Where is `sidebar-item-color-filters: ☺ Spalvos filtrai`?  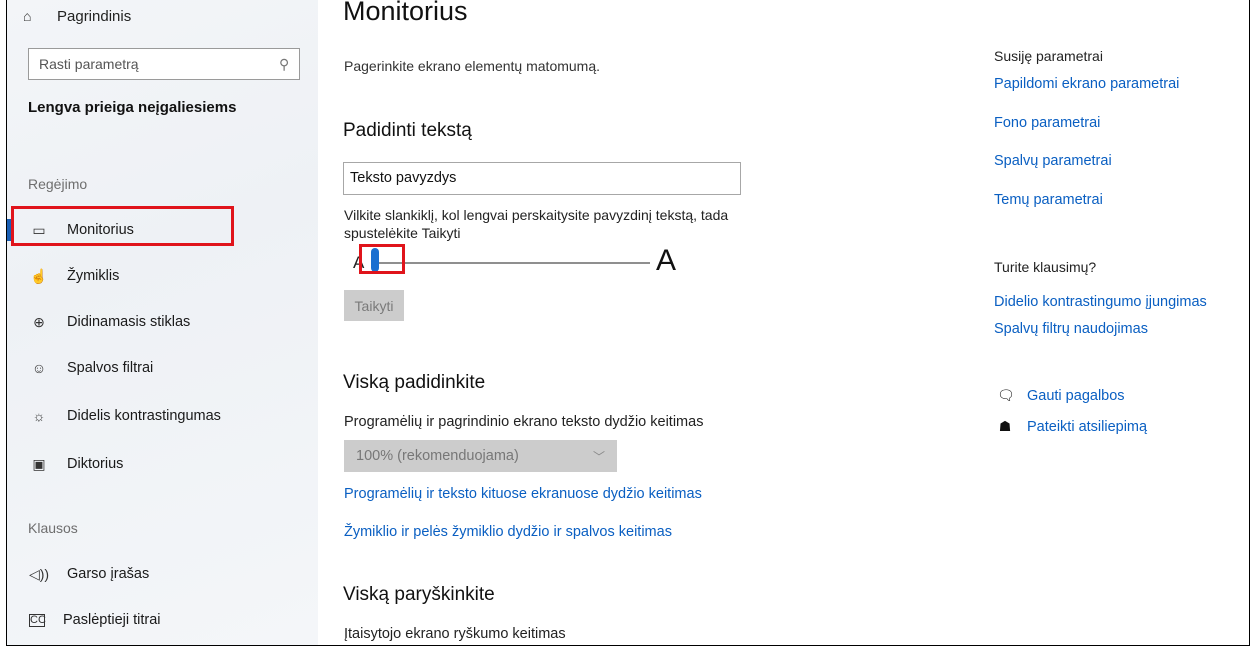 sidebar-item-color-filters: ☺ Spalvos filtrai is located at coordinates (162, 368).